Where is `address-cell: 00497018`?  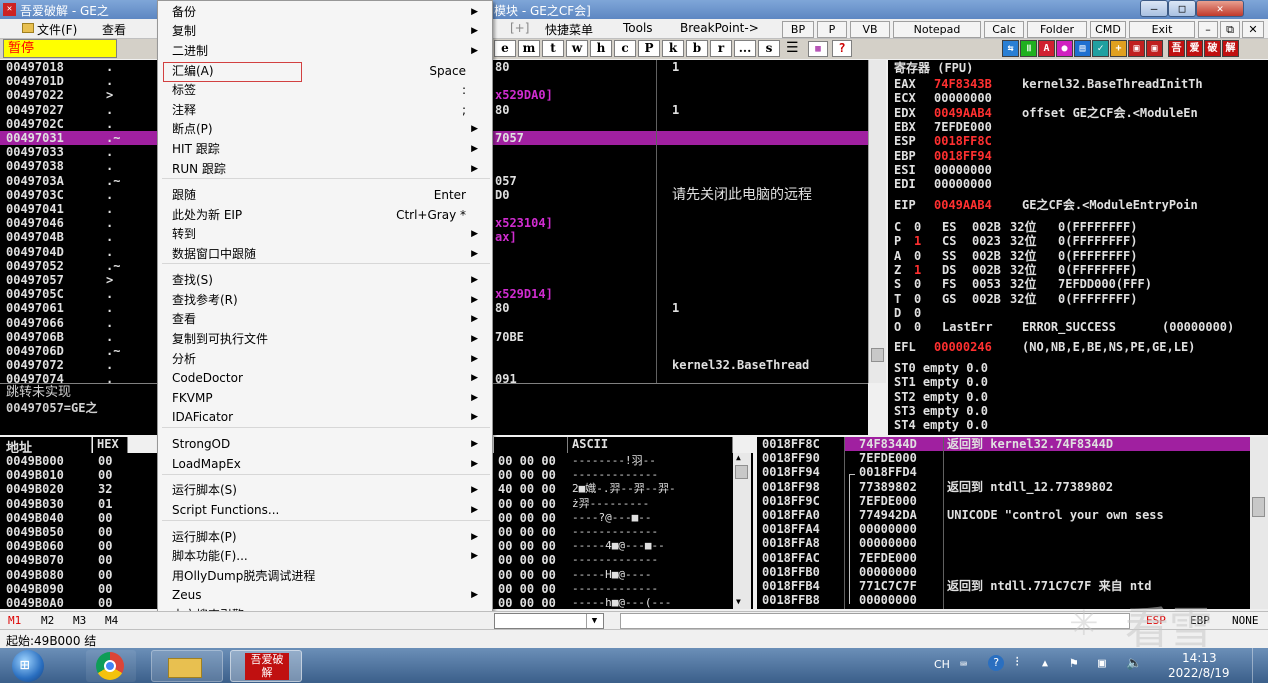
address-cell: 00497018 is located at coordinates (35, 67).